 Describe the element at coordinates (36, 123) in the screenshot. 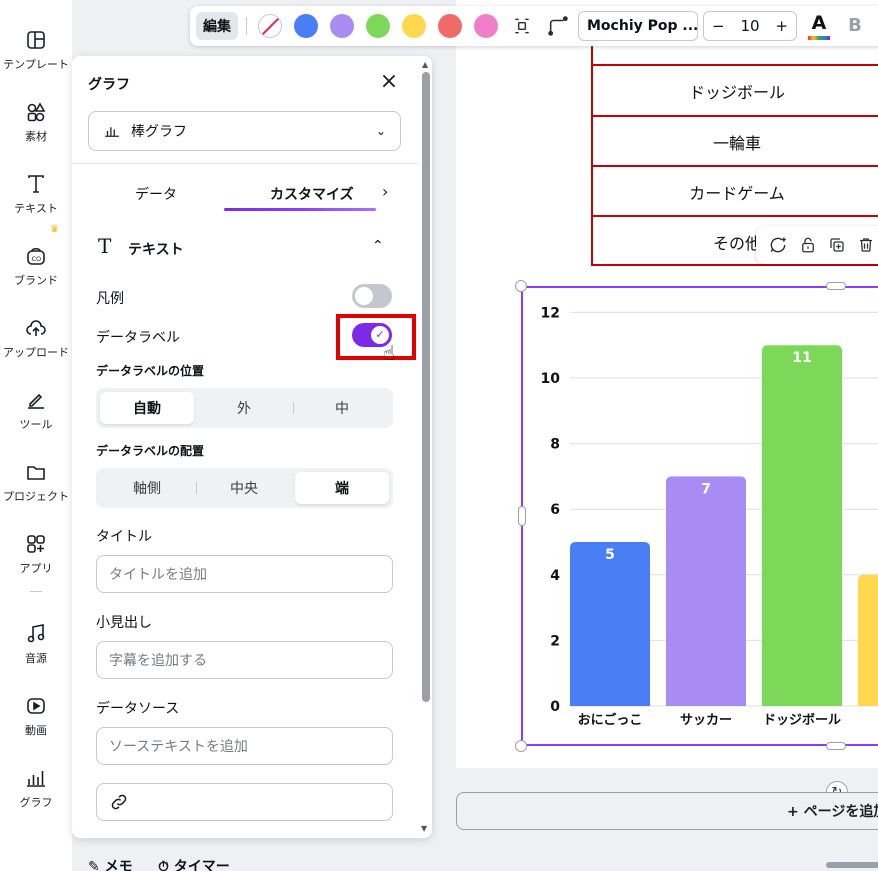

I see `rail-item-elements: 素材` at that location.